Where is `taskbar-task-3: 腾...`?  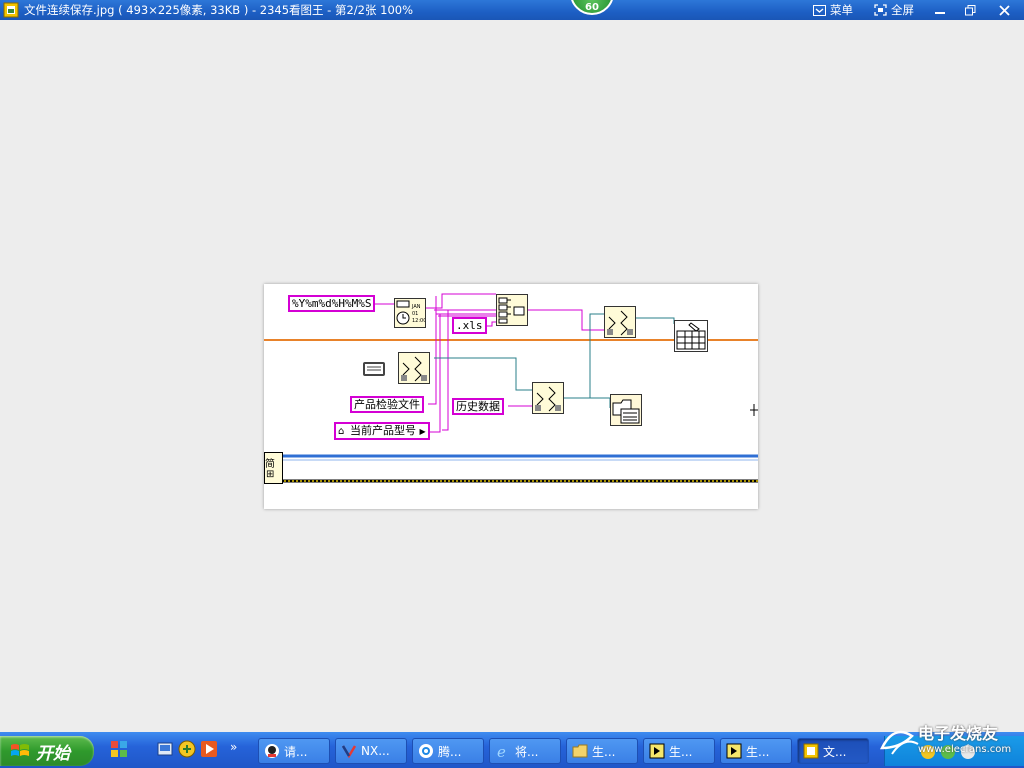
taskbar-task-3: 腾... is located at coordinates (448, 751).